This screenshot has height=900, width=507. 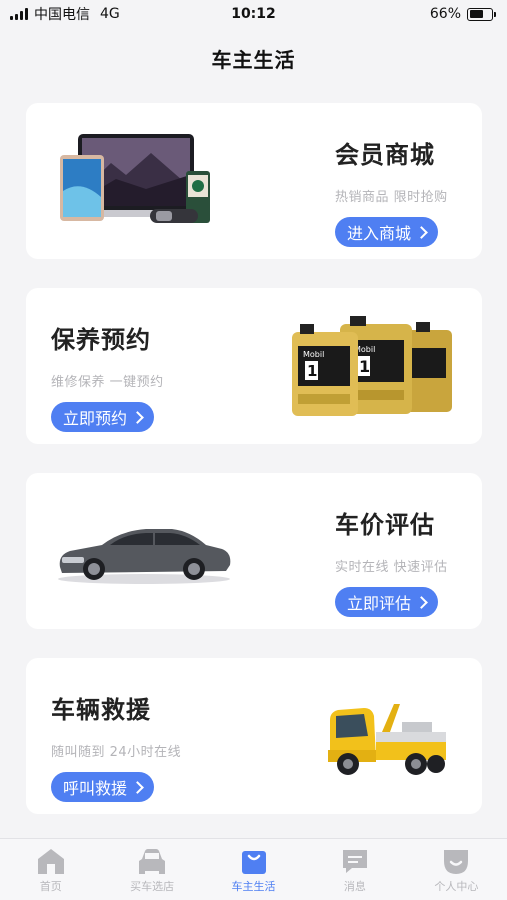 I want to click on engine-oil-image: Mobil 1 Mobil 1, so click(x=374, y=365).